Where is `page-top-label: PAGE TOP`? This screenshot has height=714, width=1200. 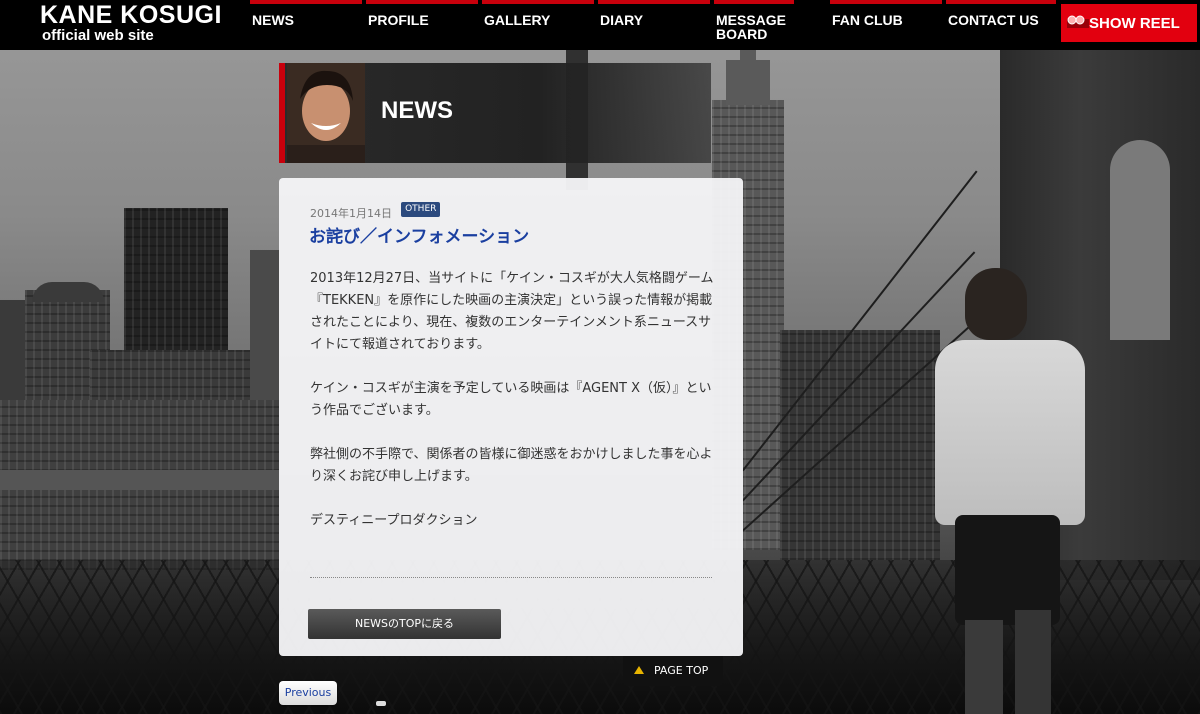 page-top-label: PAGE TOP is located at coordinates (681, 670).